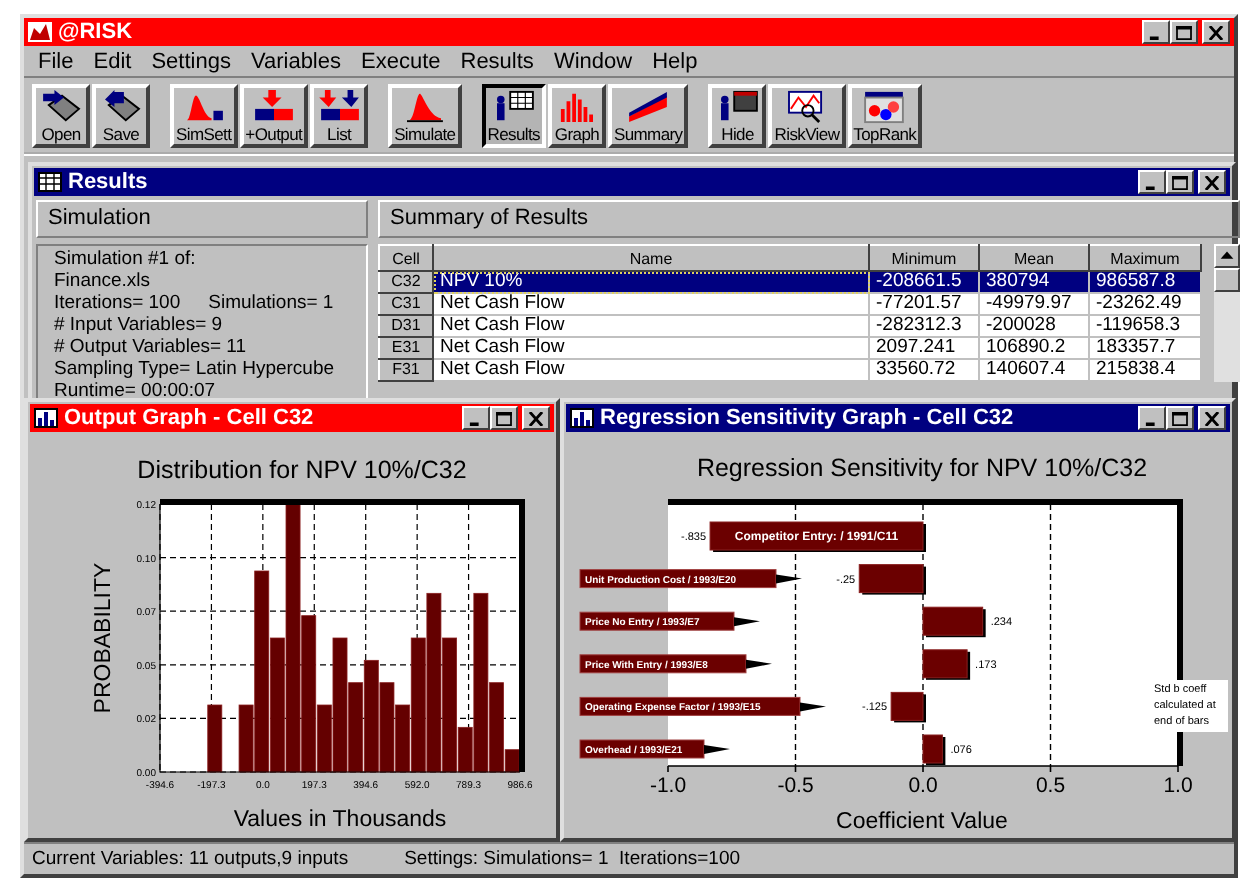  I want to click on row-header: C32, so click(406, 282).